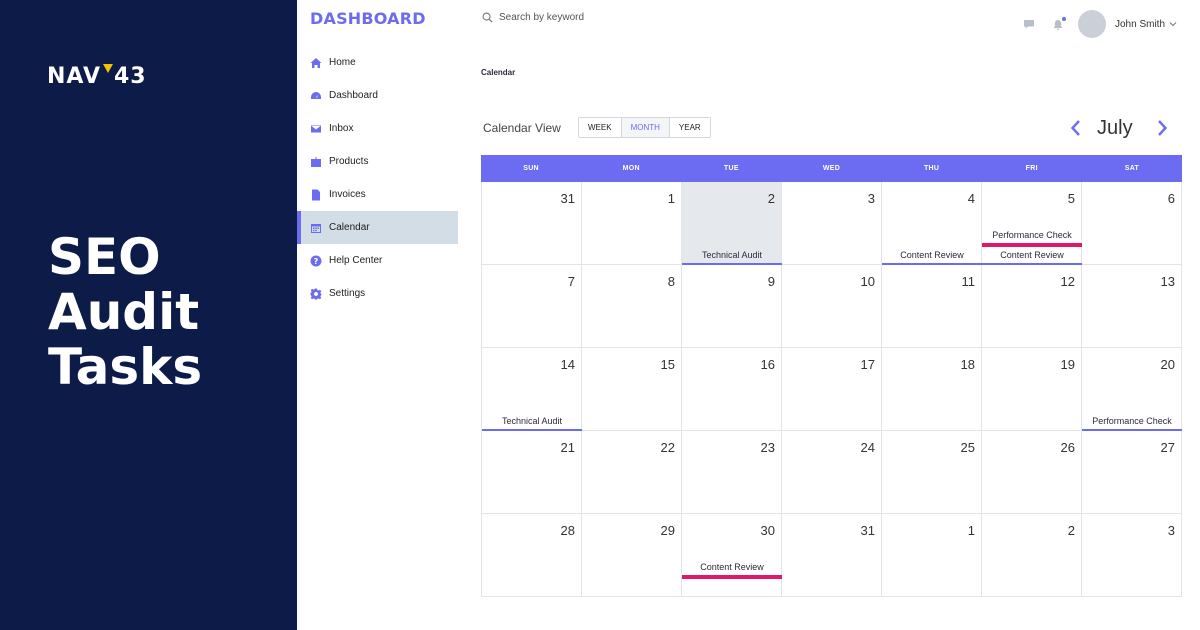  What do you see at coordinates (832, 472) in the screenshot?
I see `calendar-day-cell: 24` at bounding box center [832, 472].